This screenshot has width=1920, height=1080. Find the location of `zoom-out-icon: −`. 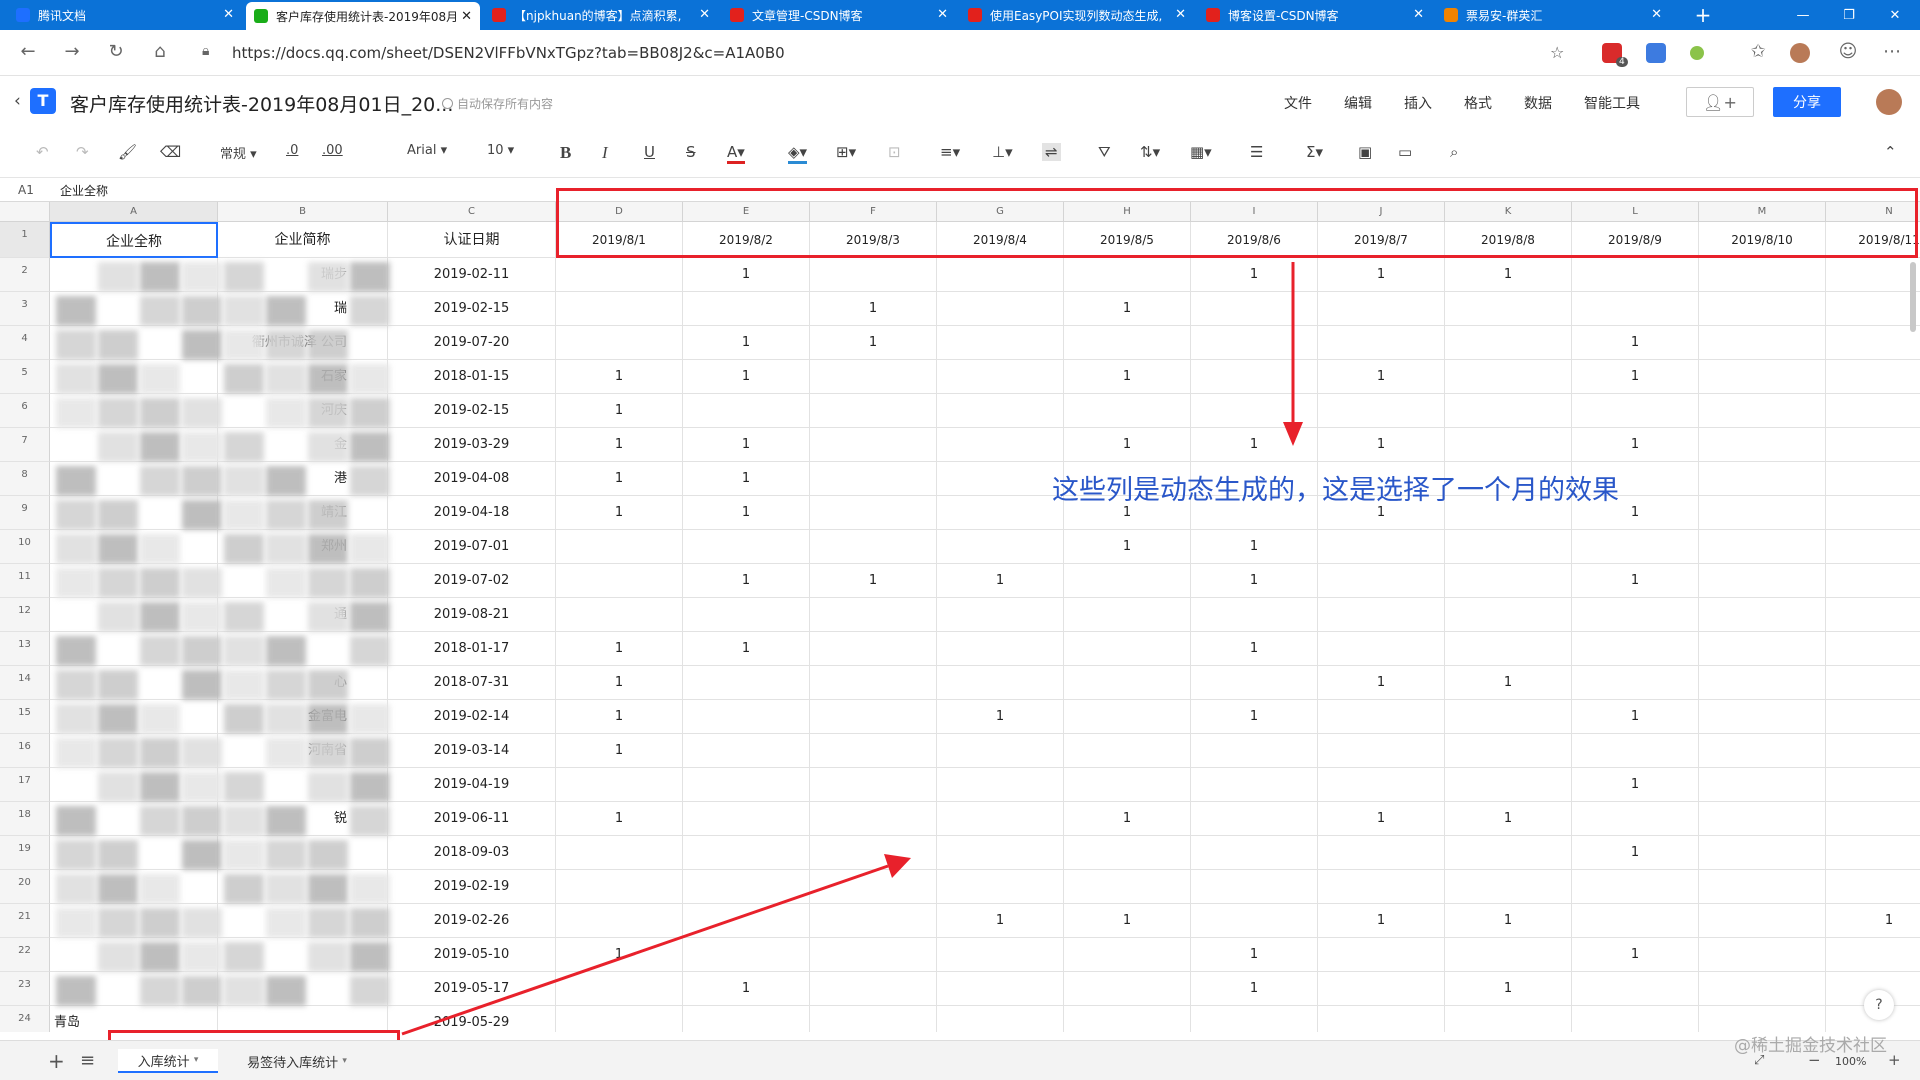

zoom-out-icon: − is located at coordinates (1814, 1060).